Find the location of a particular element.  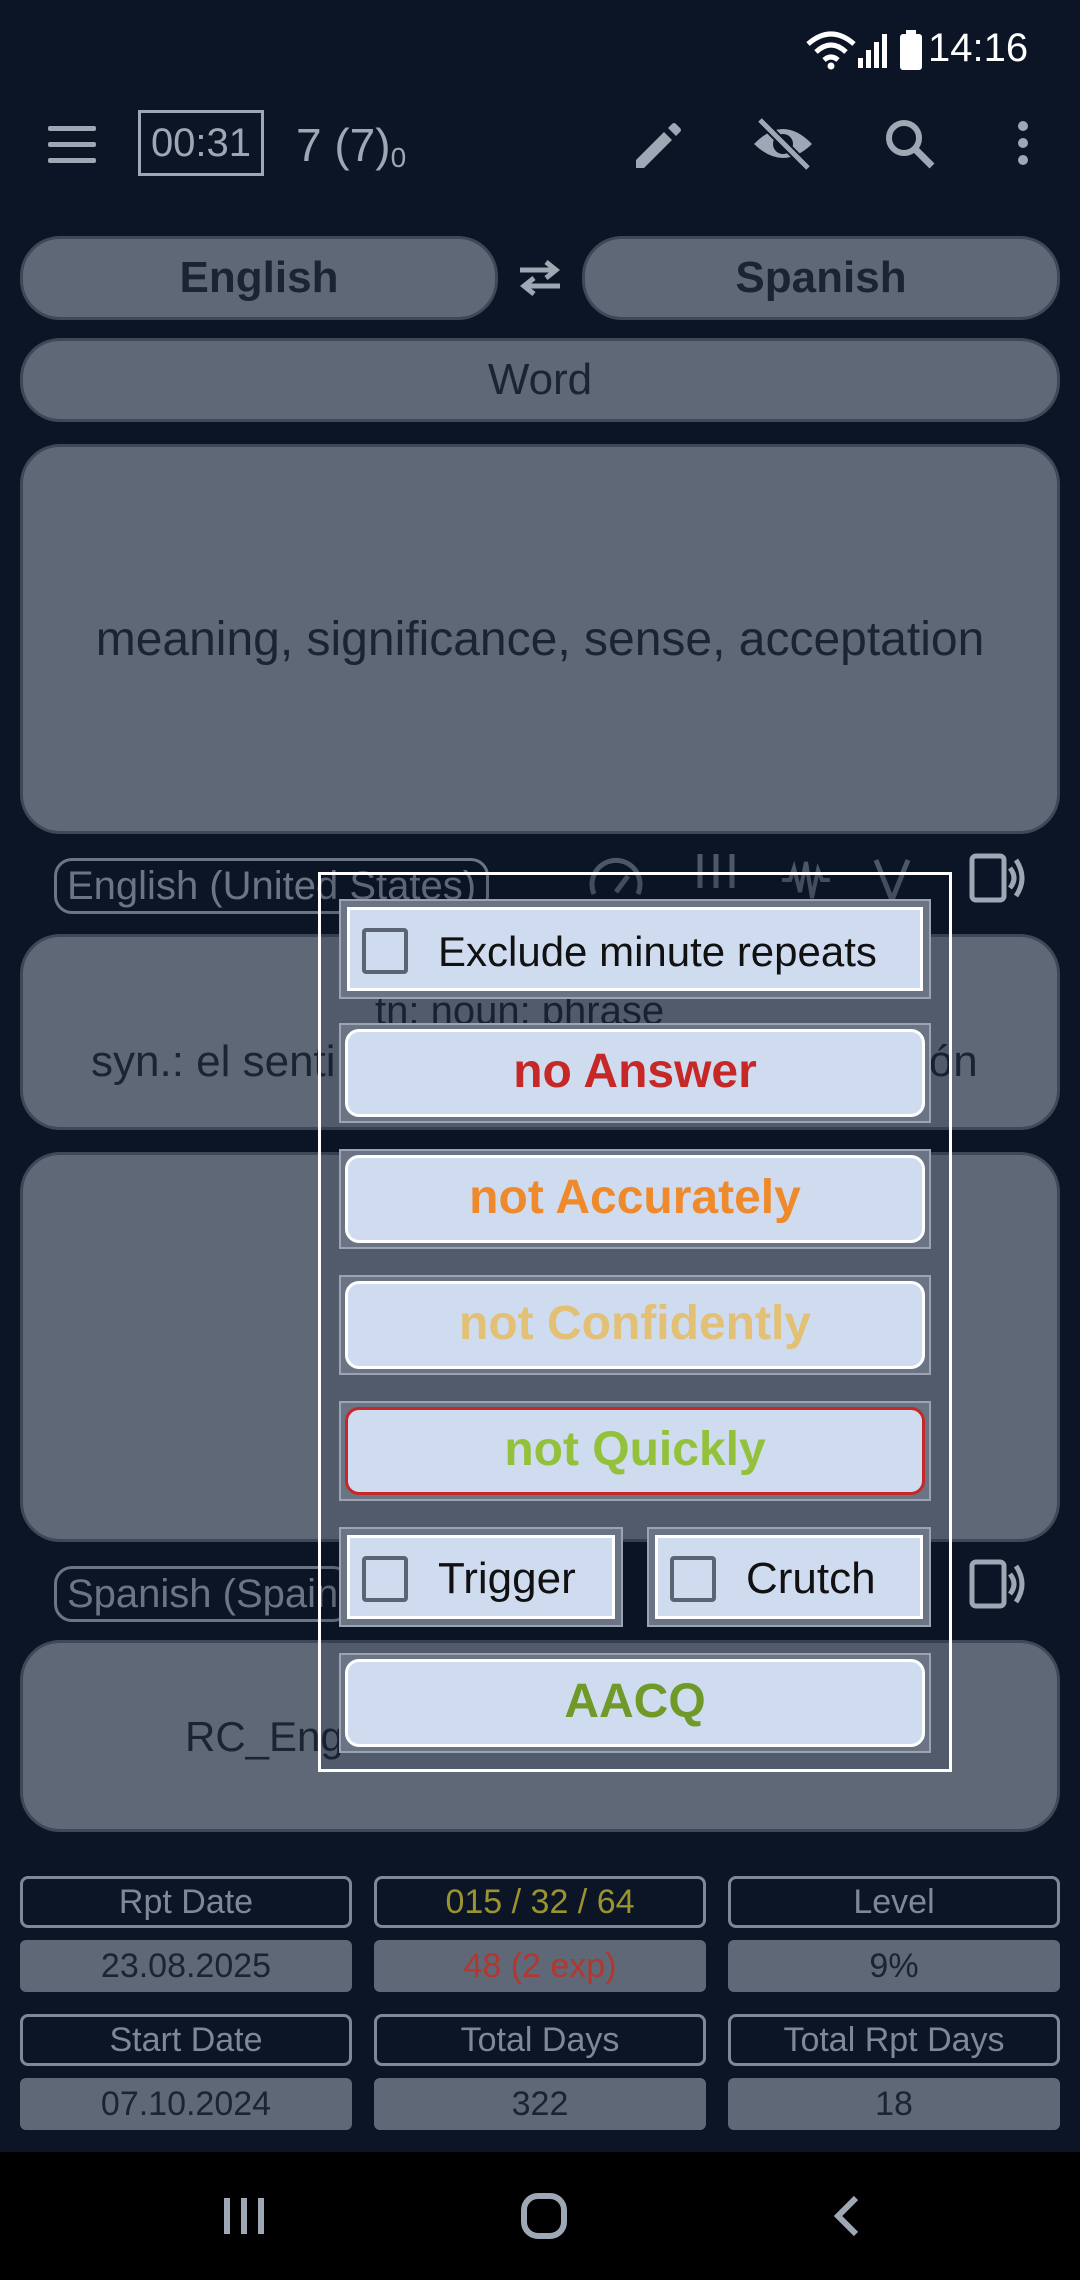

home-icon is located at coordinates (544, 2216).